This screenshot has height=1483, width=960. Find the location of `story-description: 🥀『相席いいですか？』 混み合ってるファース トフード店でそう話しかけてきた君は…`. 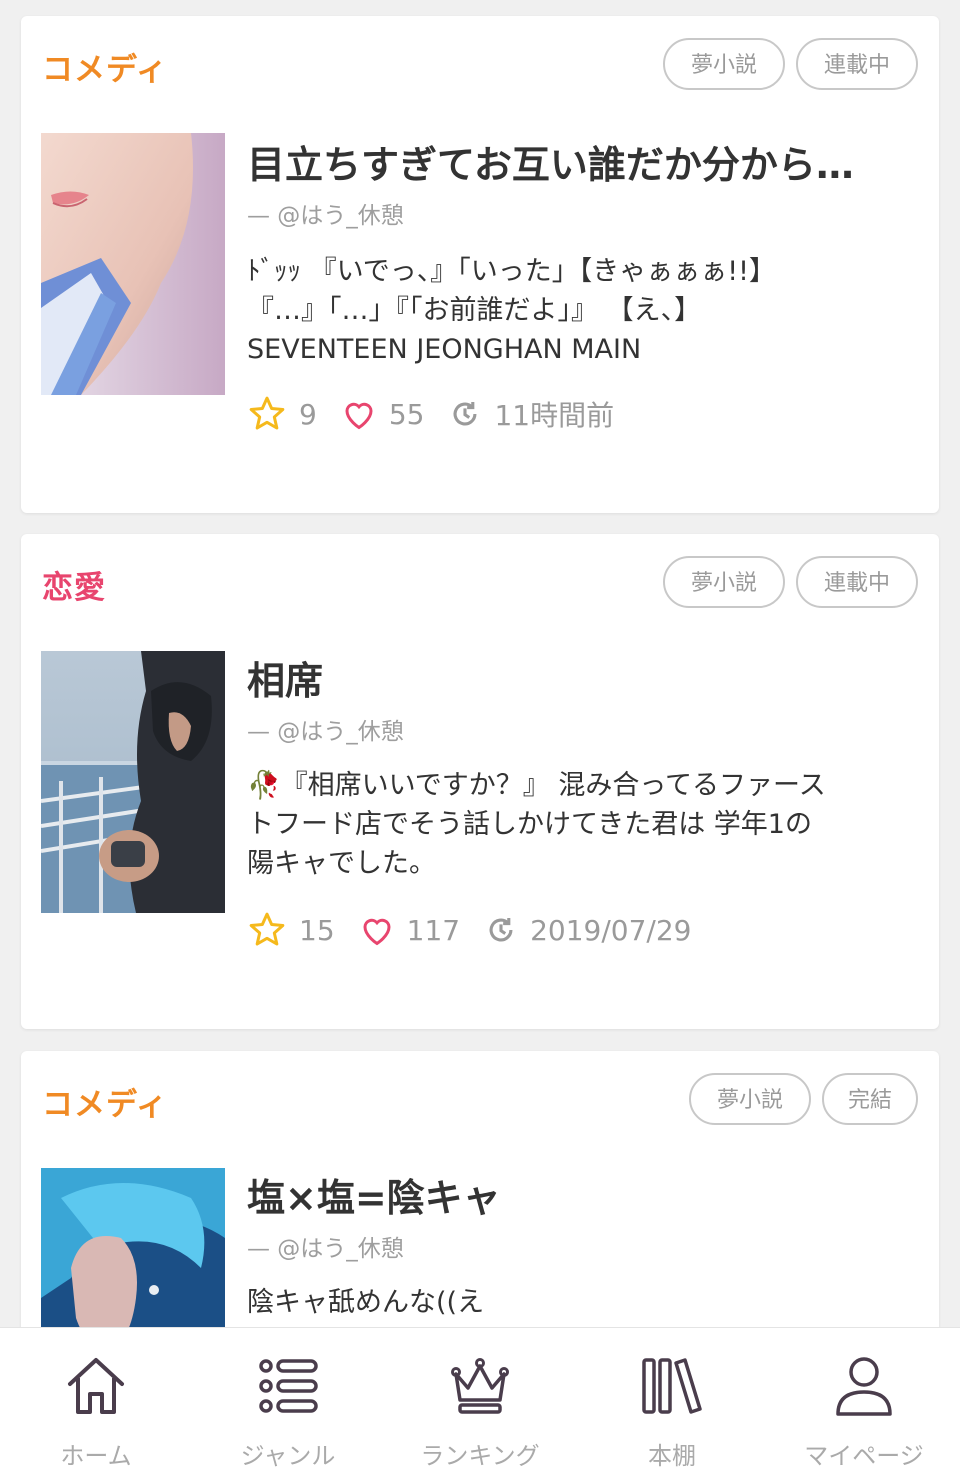

story-description: 🥀『相席いいですか？』 混み合ってるファース トフード店でそう話しかけてきた君は… is located at coordinates (582, 824).